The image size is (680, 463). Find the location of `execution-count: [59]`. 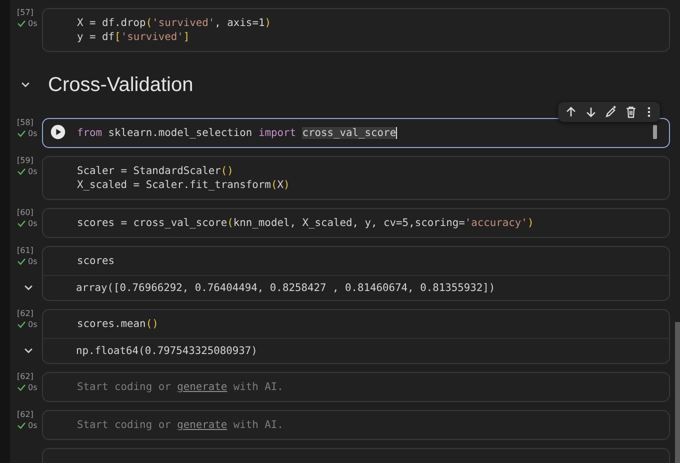

execution-count: [59] is located at coordinates (25, 160).